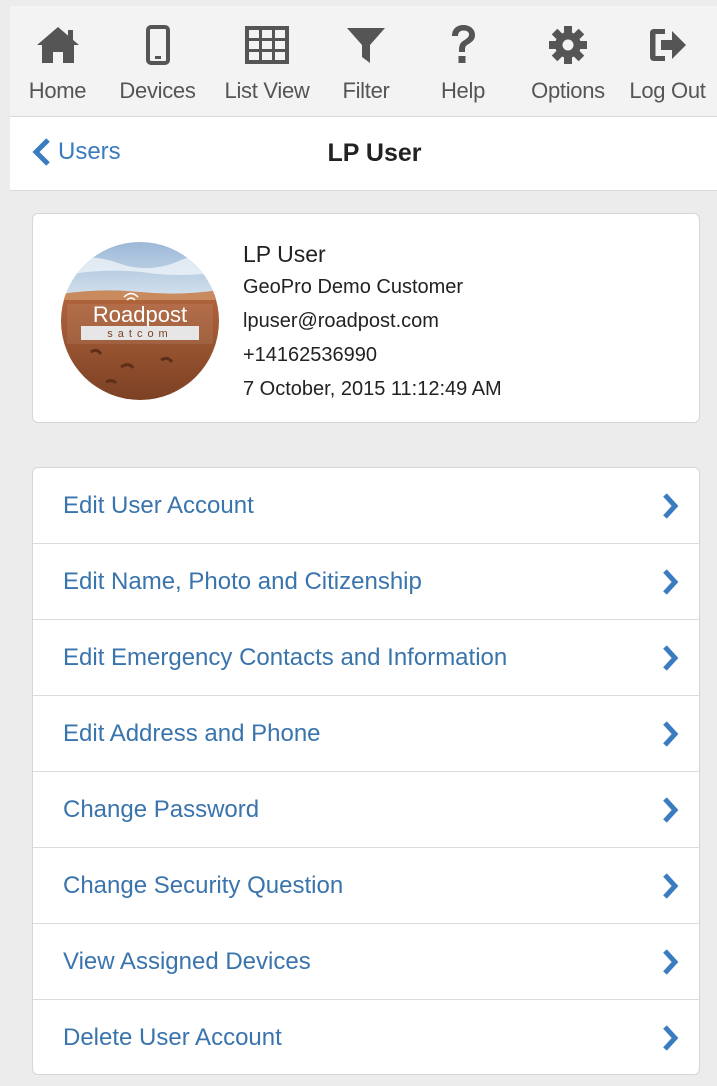  Describe the element at coordinates (158, 505) in the screenshot. I see `menu-item-label: Edit User Account` at that location.